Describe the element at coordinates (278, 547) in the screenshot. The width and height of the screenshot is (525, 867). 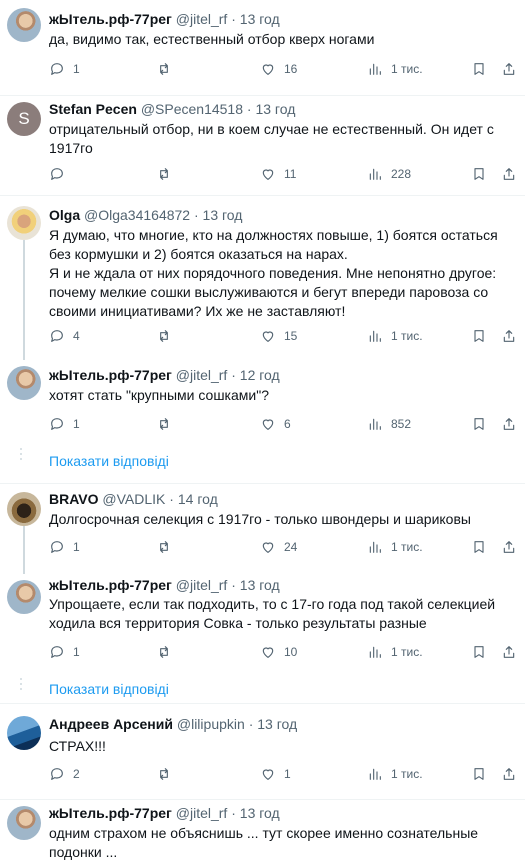
I see `like-button: 24` at that location.